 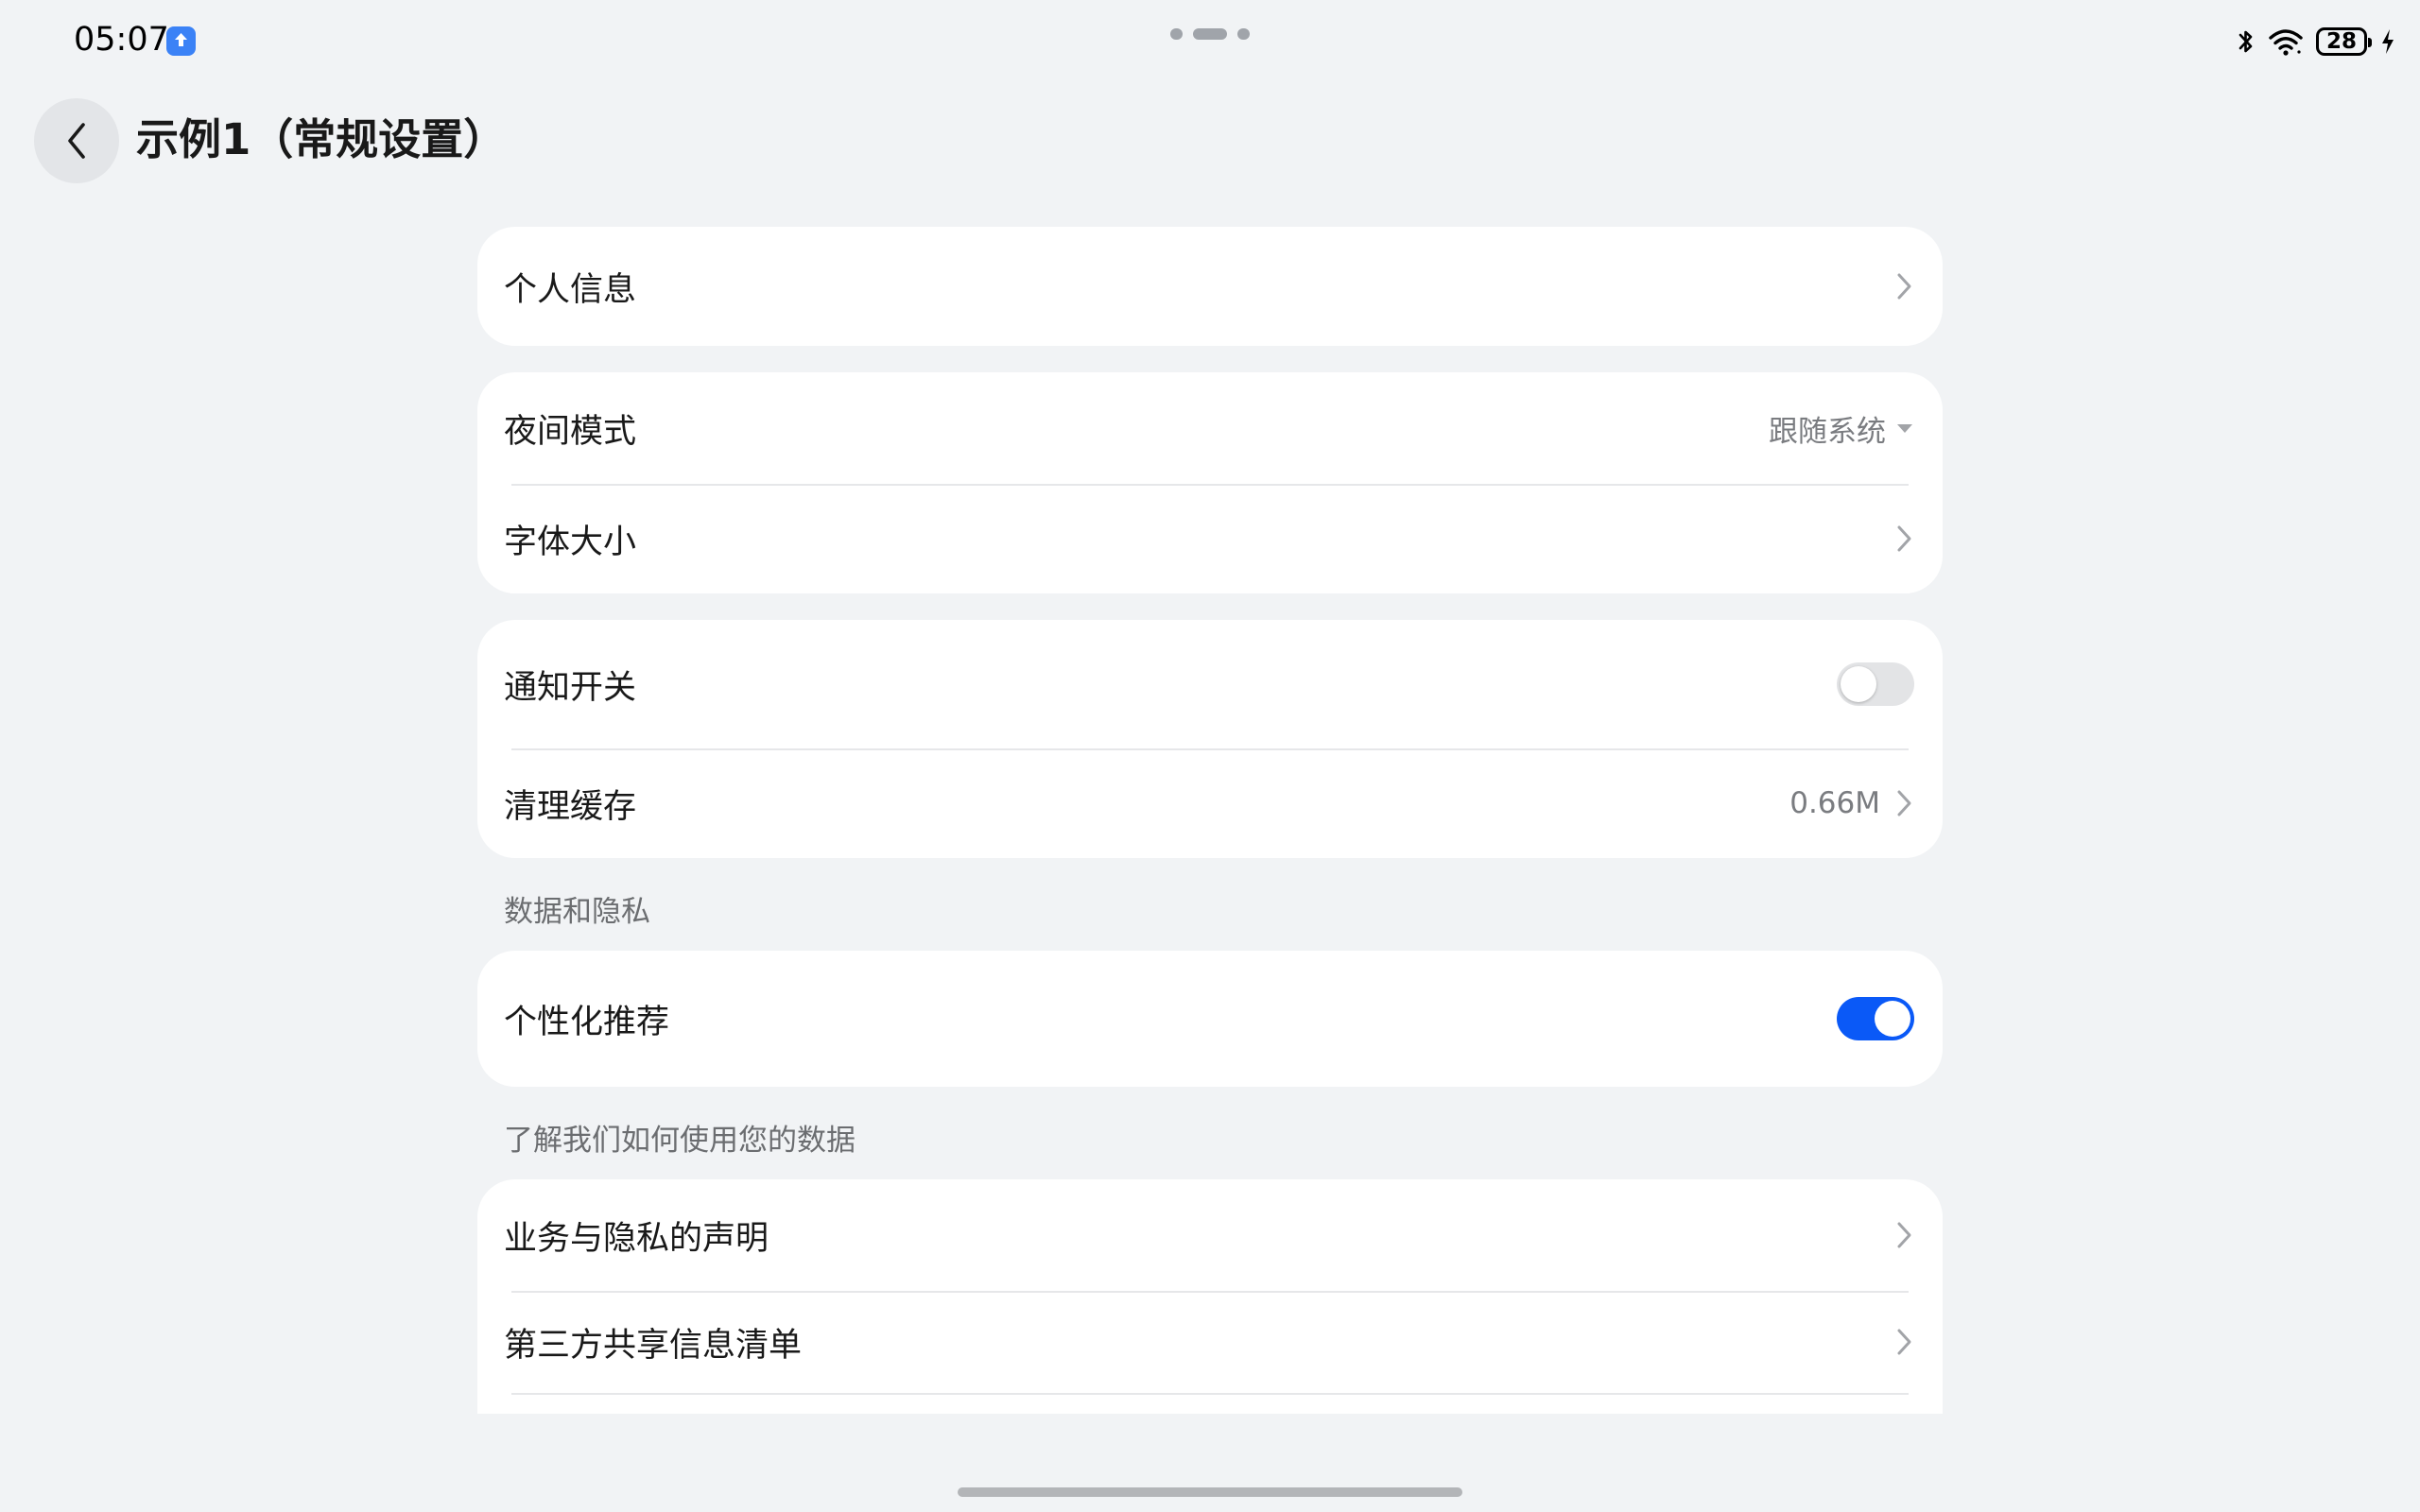 I want to click on clear-cache-row: 清理缓存 0.66M, so click(x=1210, y=803).